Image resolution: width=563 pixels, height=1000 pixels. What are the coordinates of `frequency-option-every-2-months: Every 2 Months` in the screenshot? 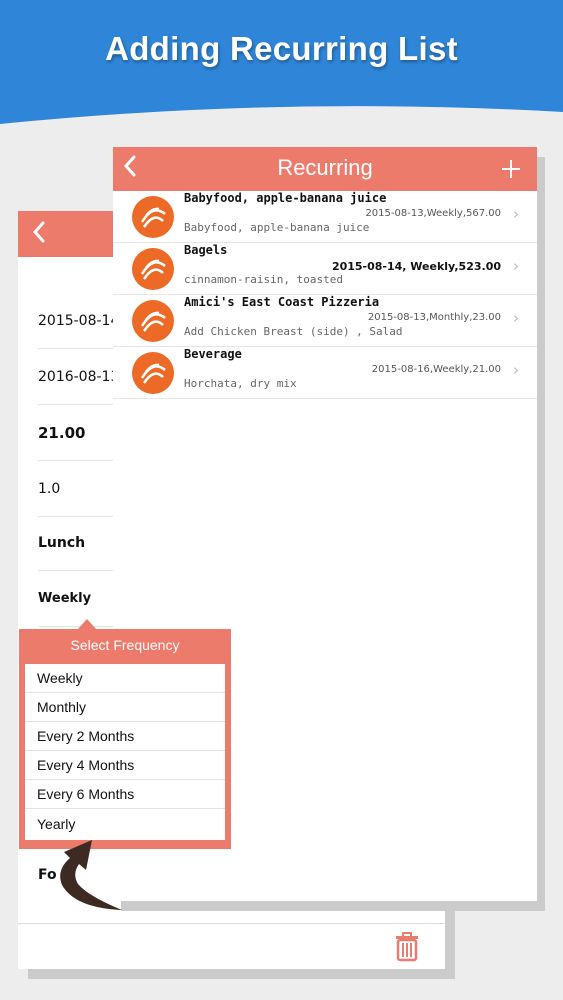 It's located at (125, 736).